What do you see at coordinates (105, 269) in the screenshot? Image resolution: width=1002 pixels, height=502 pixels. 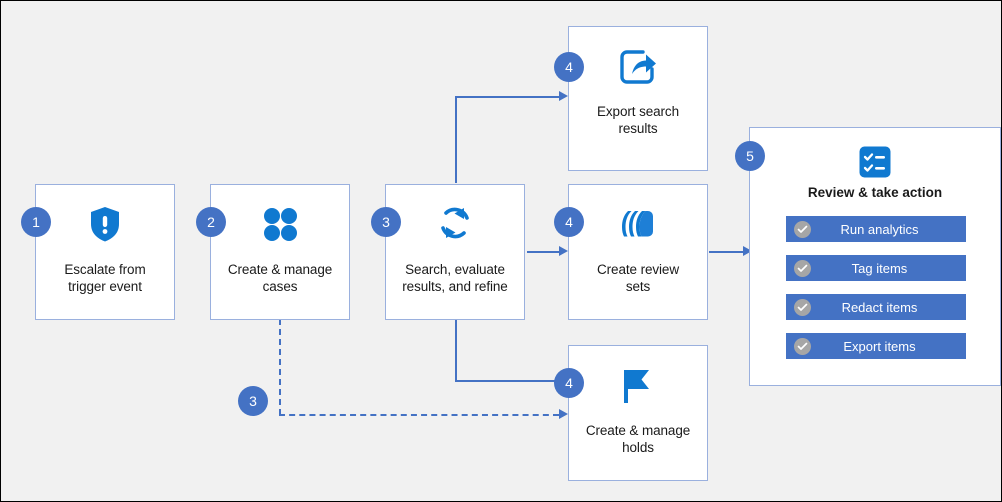 I see `step-card-label-line1: Escalate from` at bounding box center [105, 269].